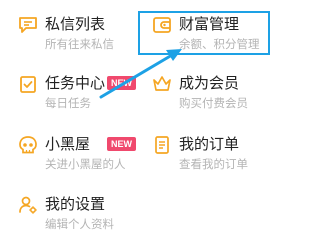  What do you see at coordinates (140, 74) in the screenshot?
I see `pointer-arrow-icon` at bounding box center [140, 74].